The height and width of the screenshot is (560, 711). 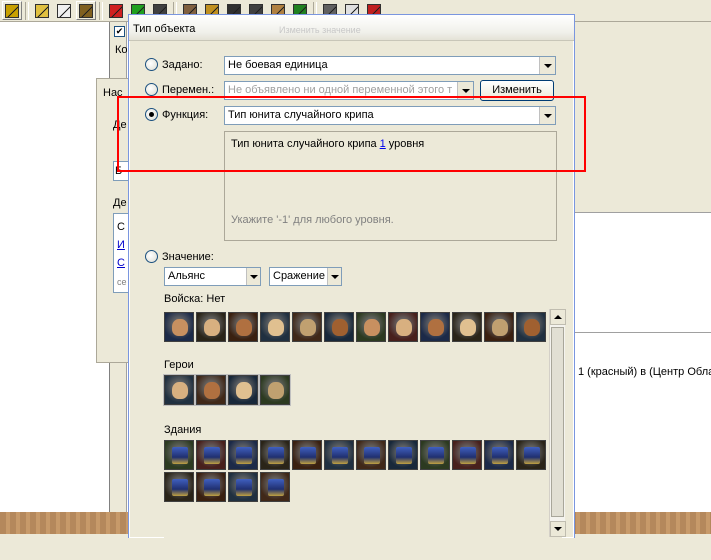 What do you see at coordinates (558, 529) in the screenshot?
I see `scroll-down-icon` at bounding box center [558, 529].